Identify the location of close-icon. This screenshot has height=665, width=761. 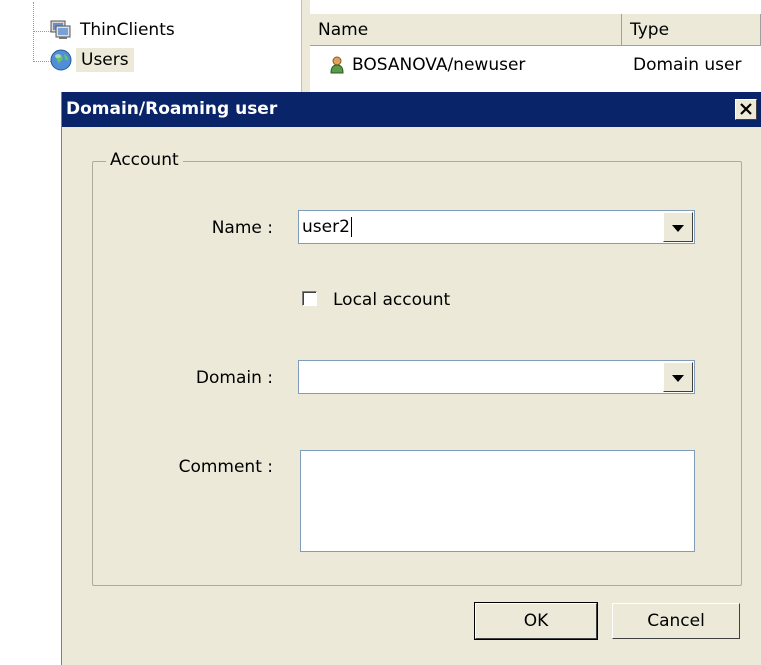
(746, 109).